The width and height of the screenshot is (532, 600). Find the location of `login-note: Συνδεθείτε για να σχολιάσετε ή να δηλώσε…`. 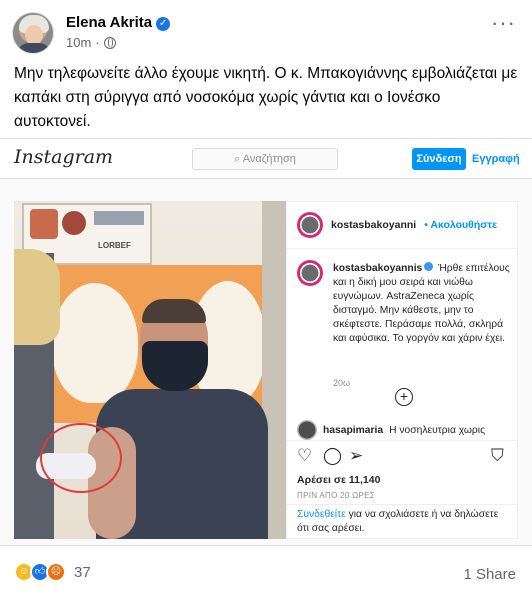

login-note: Συνδεθείτε για να σχολιάσετε ή να δηλώσε… is located at coordinates (404, 522).